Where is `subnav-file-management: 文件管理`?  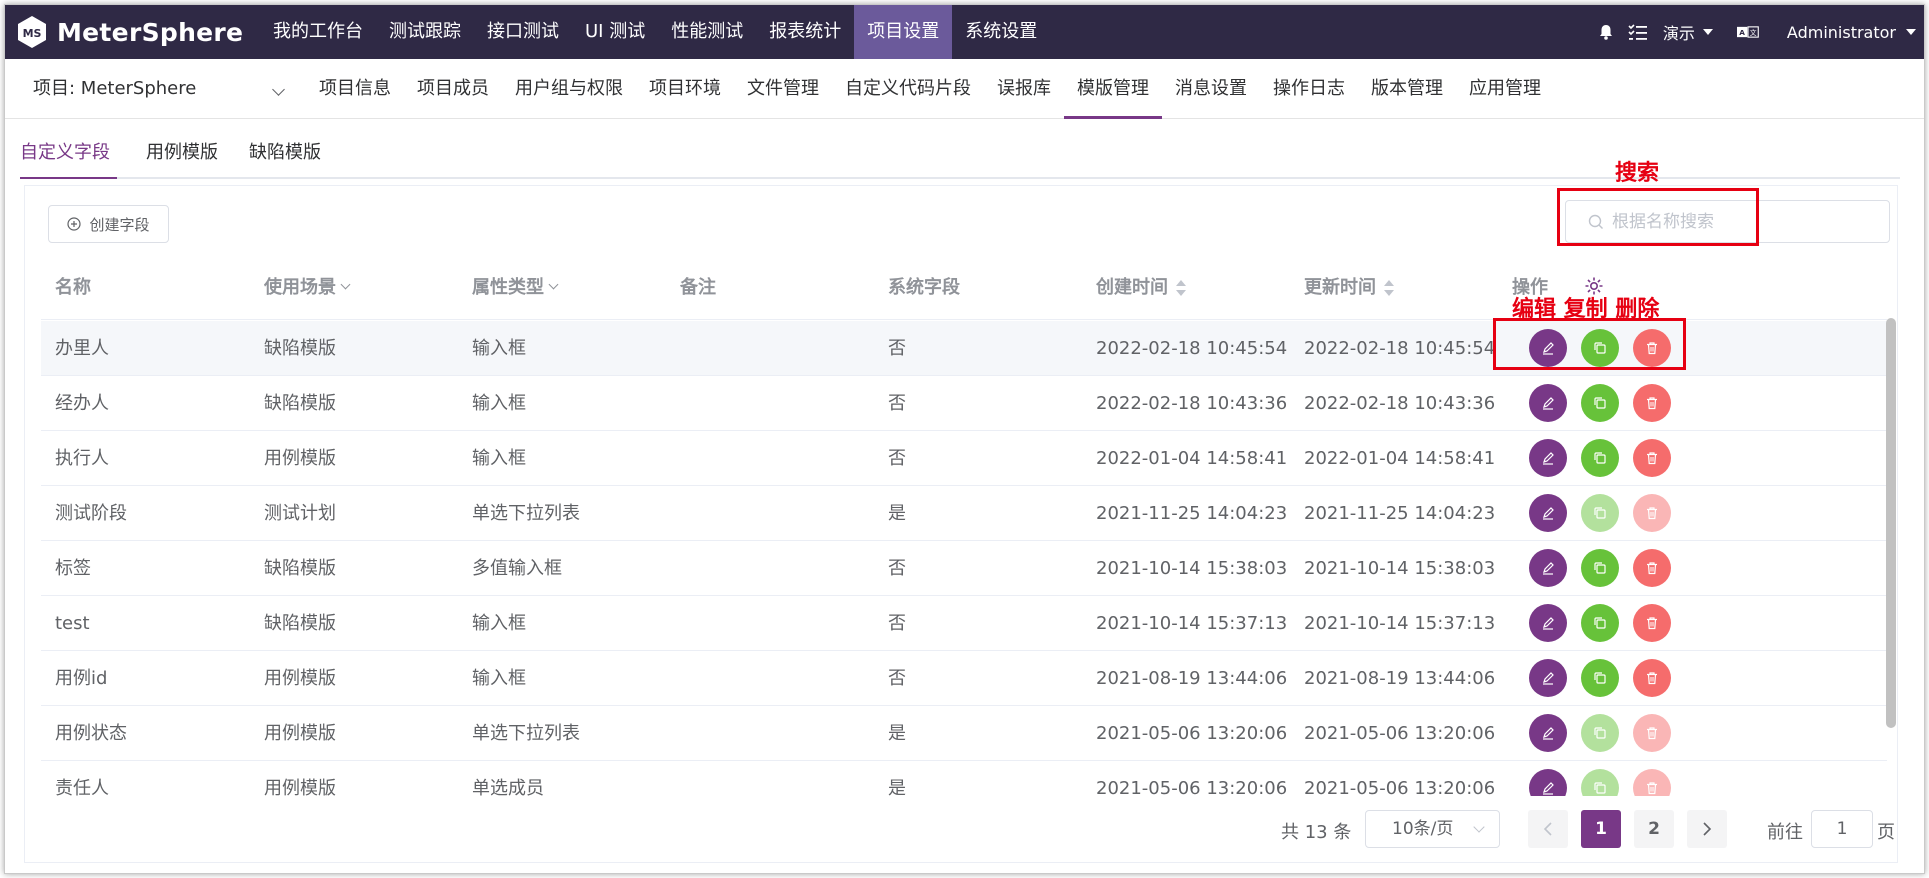
subnav-file-management: 文件管理 is located at coordinates (783, 89).